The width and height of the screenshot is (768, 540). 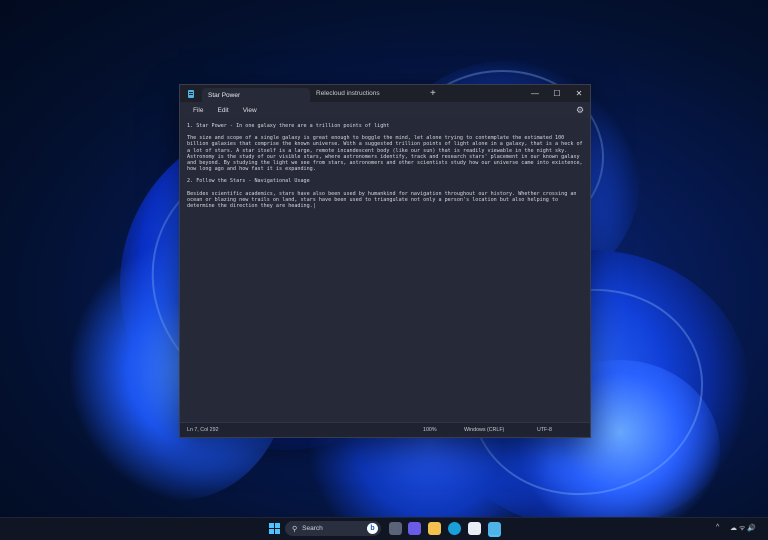 I want to click on window-controls: — ☐ ✕, so click(x=557, y=93).